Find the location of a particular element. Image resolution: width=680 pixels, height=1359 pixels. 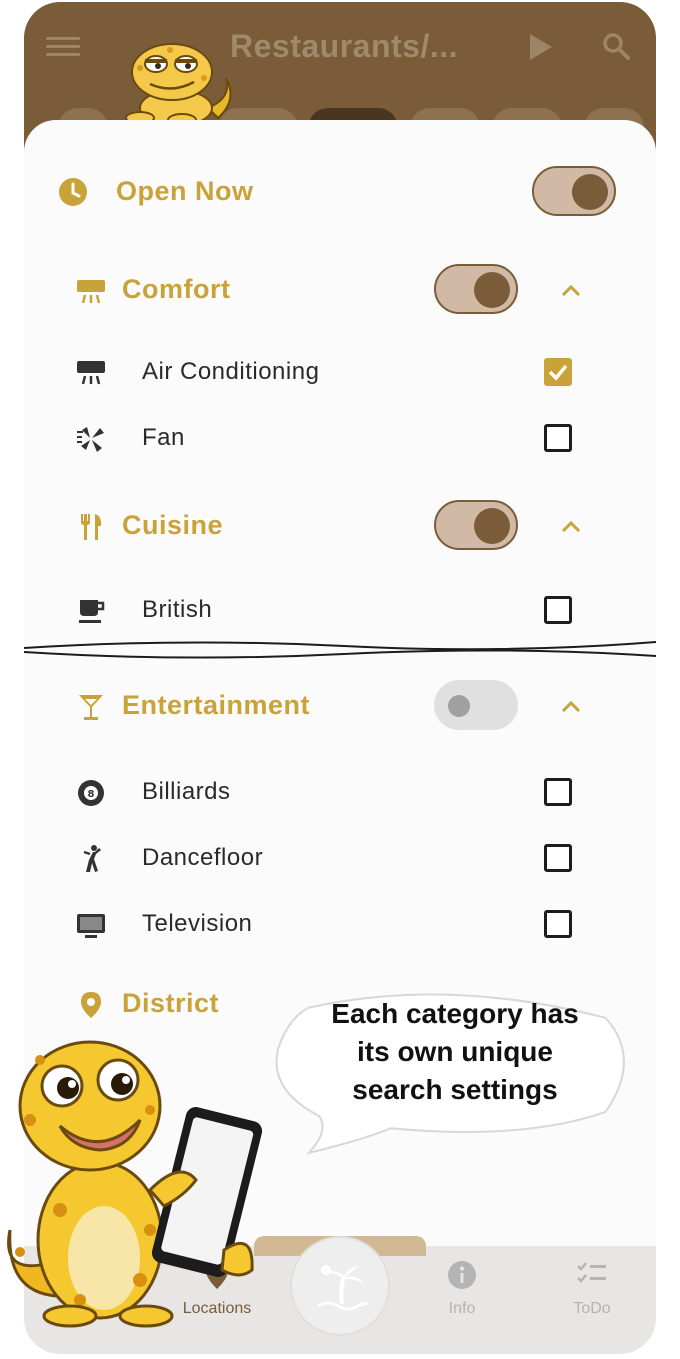

svg-text: 8 is located at coordinates (91, 794).